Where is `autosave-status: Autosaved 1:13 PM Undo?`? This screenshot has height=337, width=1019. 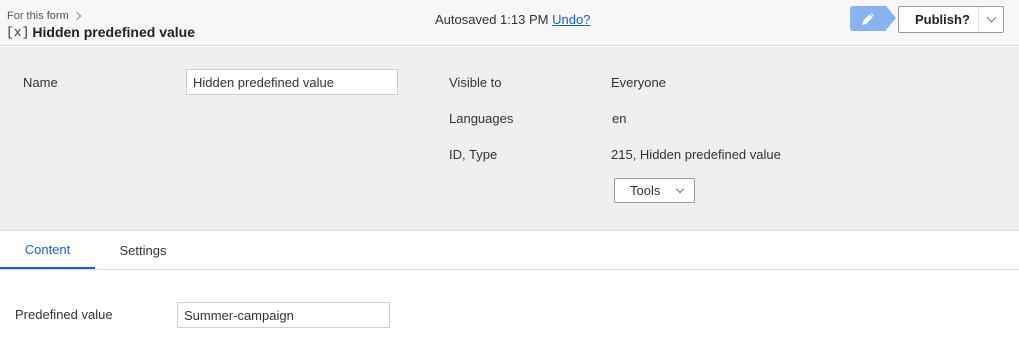
autosave-status: Autosaved 1:13 PM Undo? is located at coordinates (512, 19).